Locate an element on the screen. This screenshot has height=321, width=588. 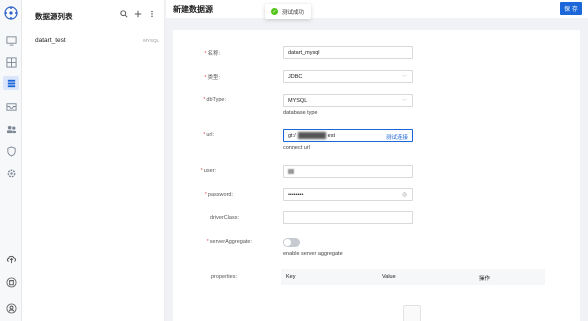
list-title: 数据源列表 is located at coordinates (54, 16).